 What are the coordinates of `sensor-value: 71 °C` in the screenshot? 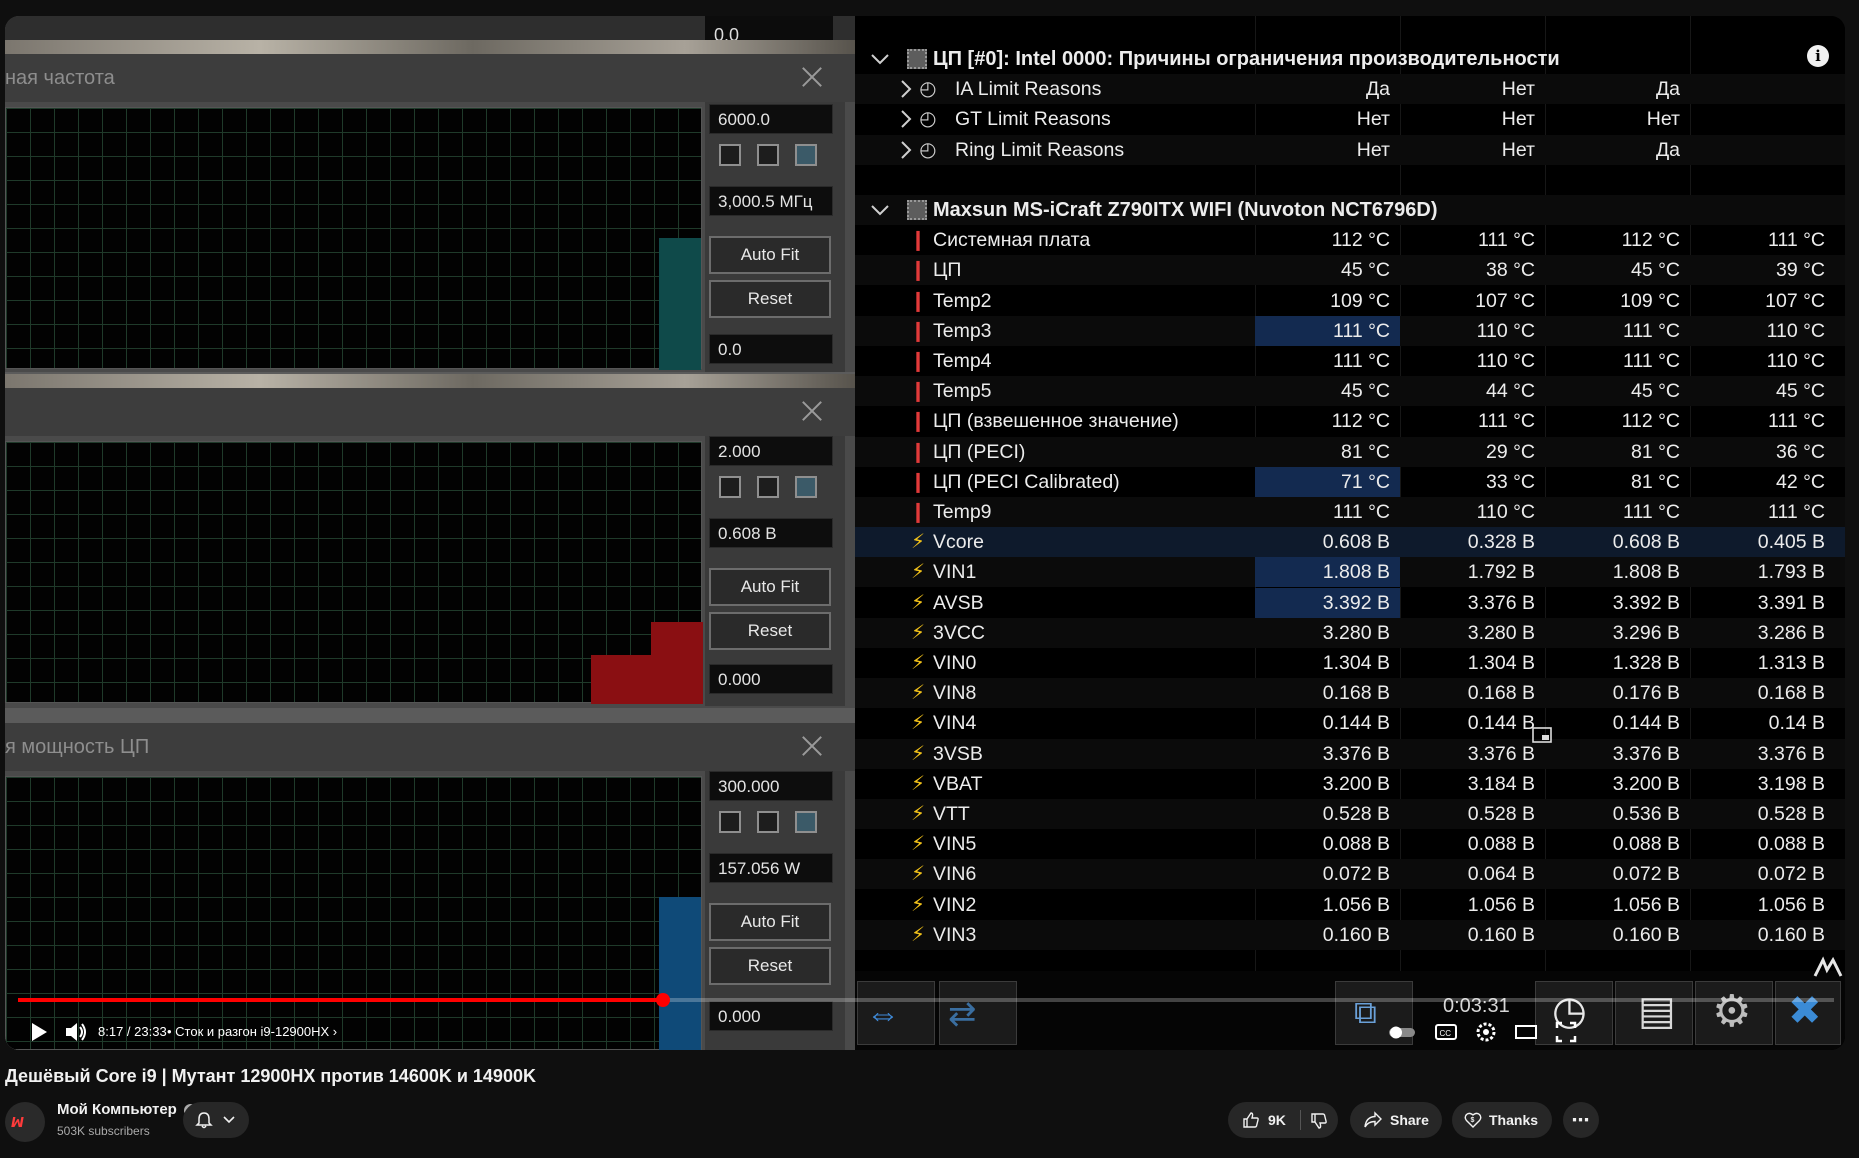 It's located at (1365, 481).